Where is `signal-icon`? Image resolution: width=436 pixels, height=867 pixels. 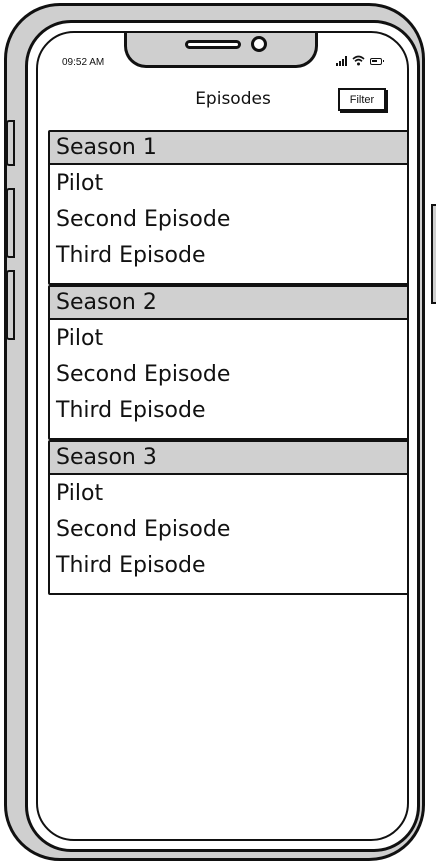 signal-icon is located at coordinates (341, 61).